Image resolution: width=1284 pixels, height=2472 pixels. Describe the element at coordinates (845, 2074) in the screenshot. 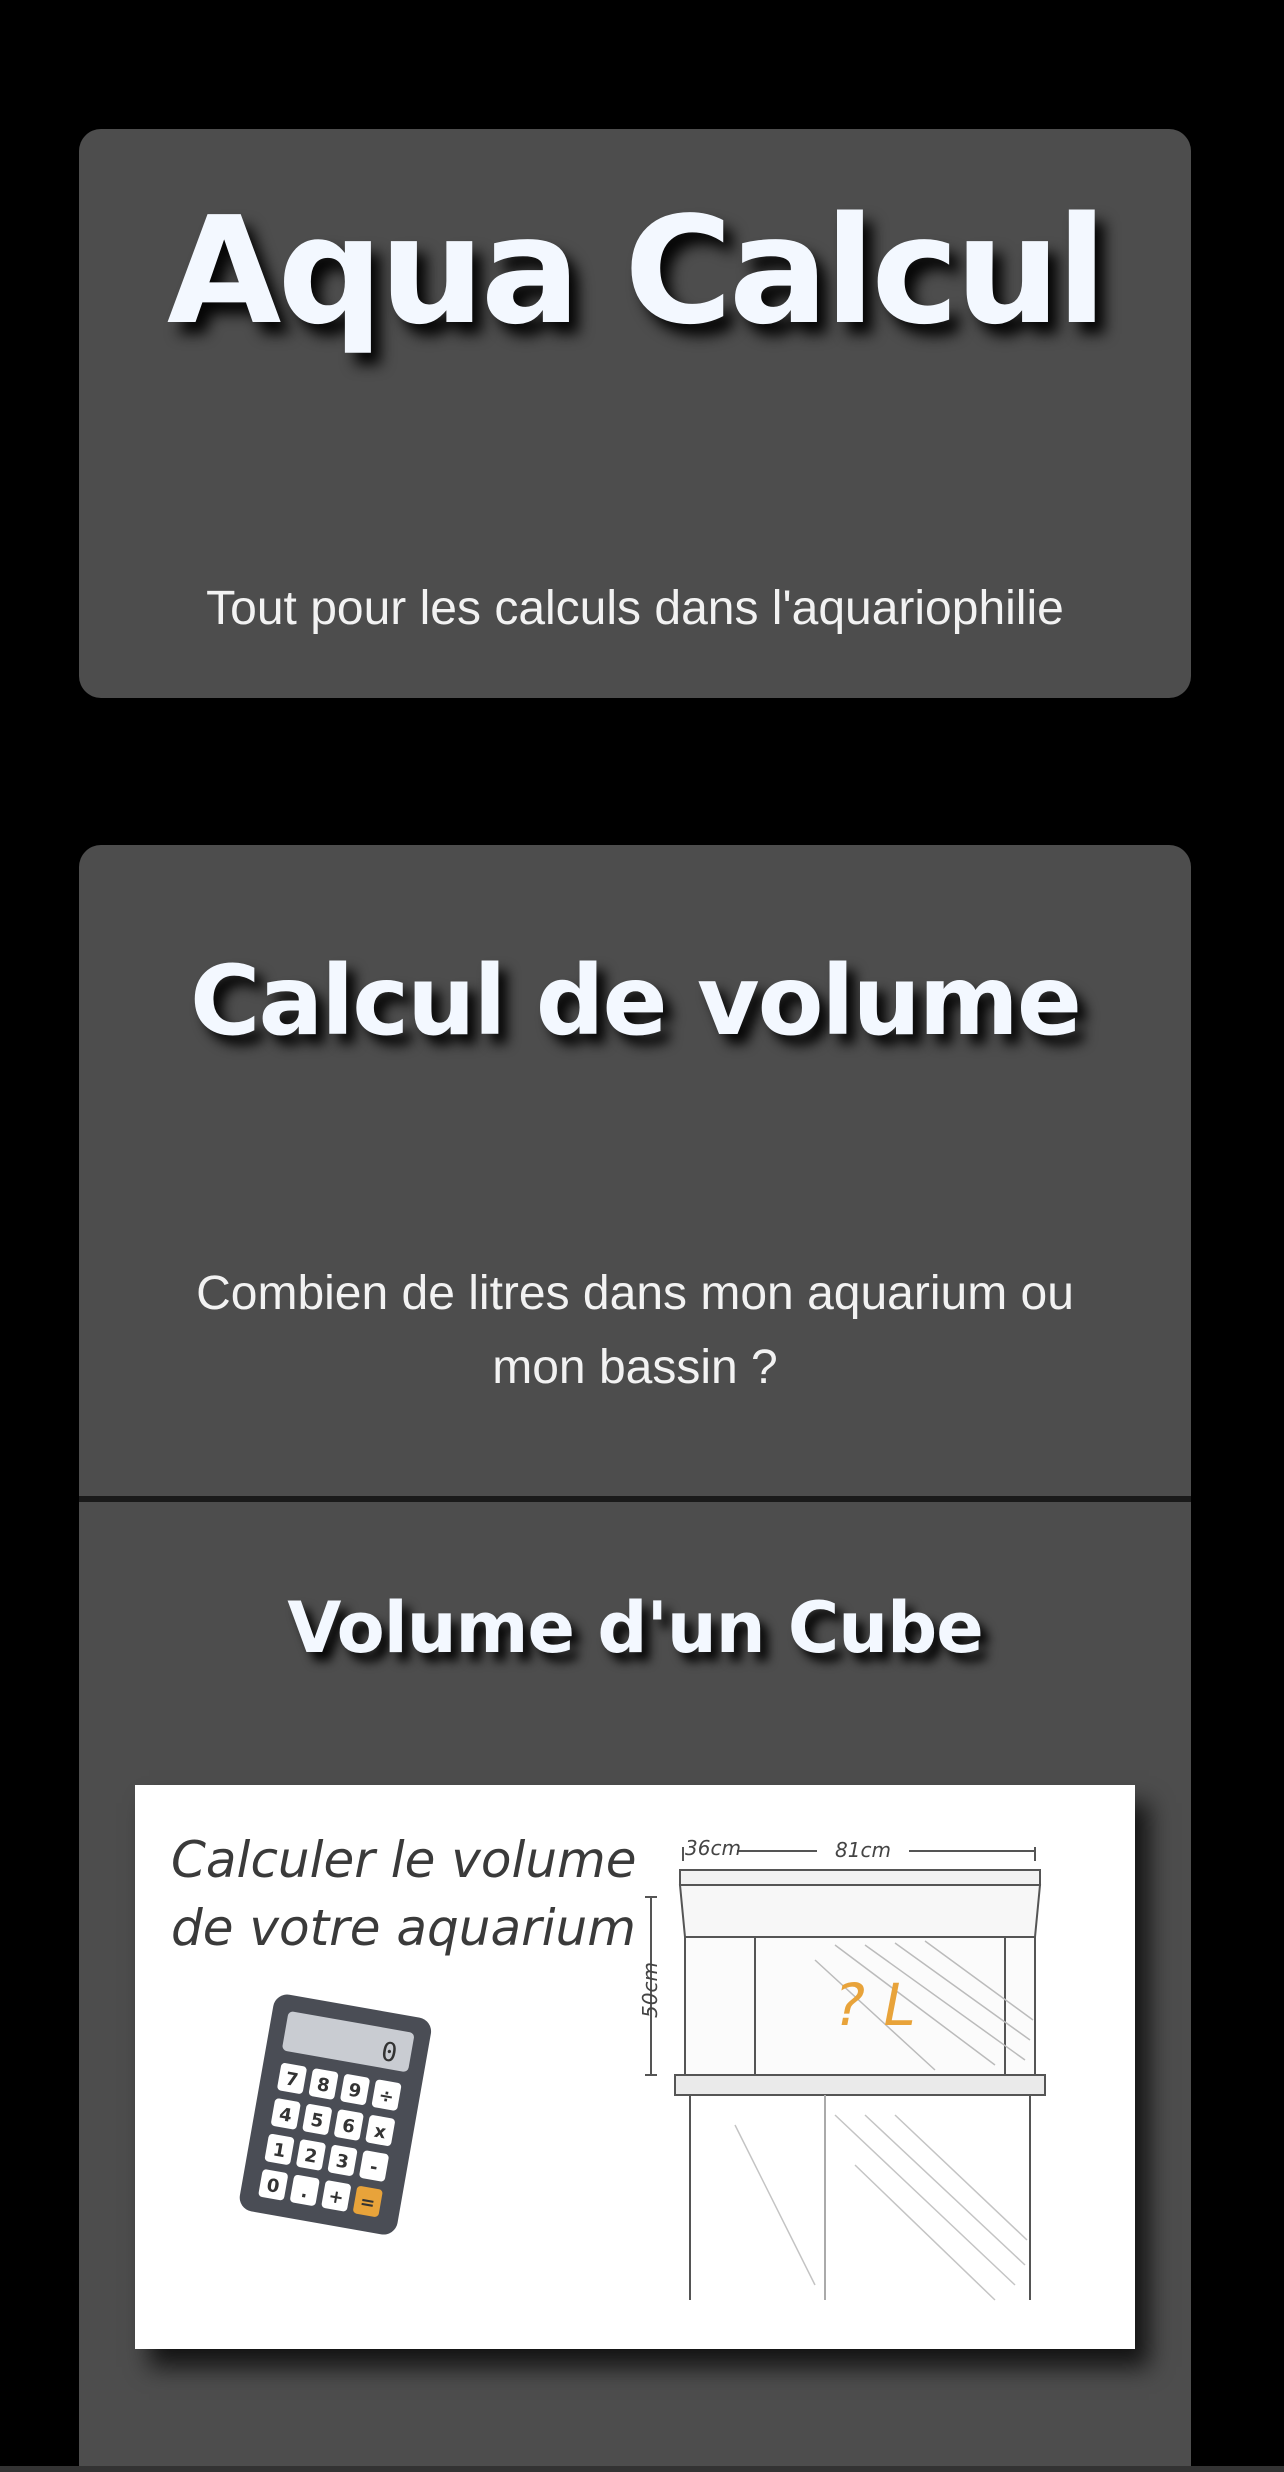

I see `aquarium-sketch` at that location.